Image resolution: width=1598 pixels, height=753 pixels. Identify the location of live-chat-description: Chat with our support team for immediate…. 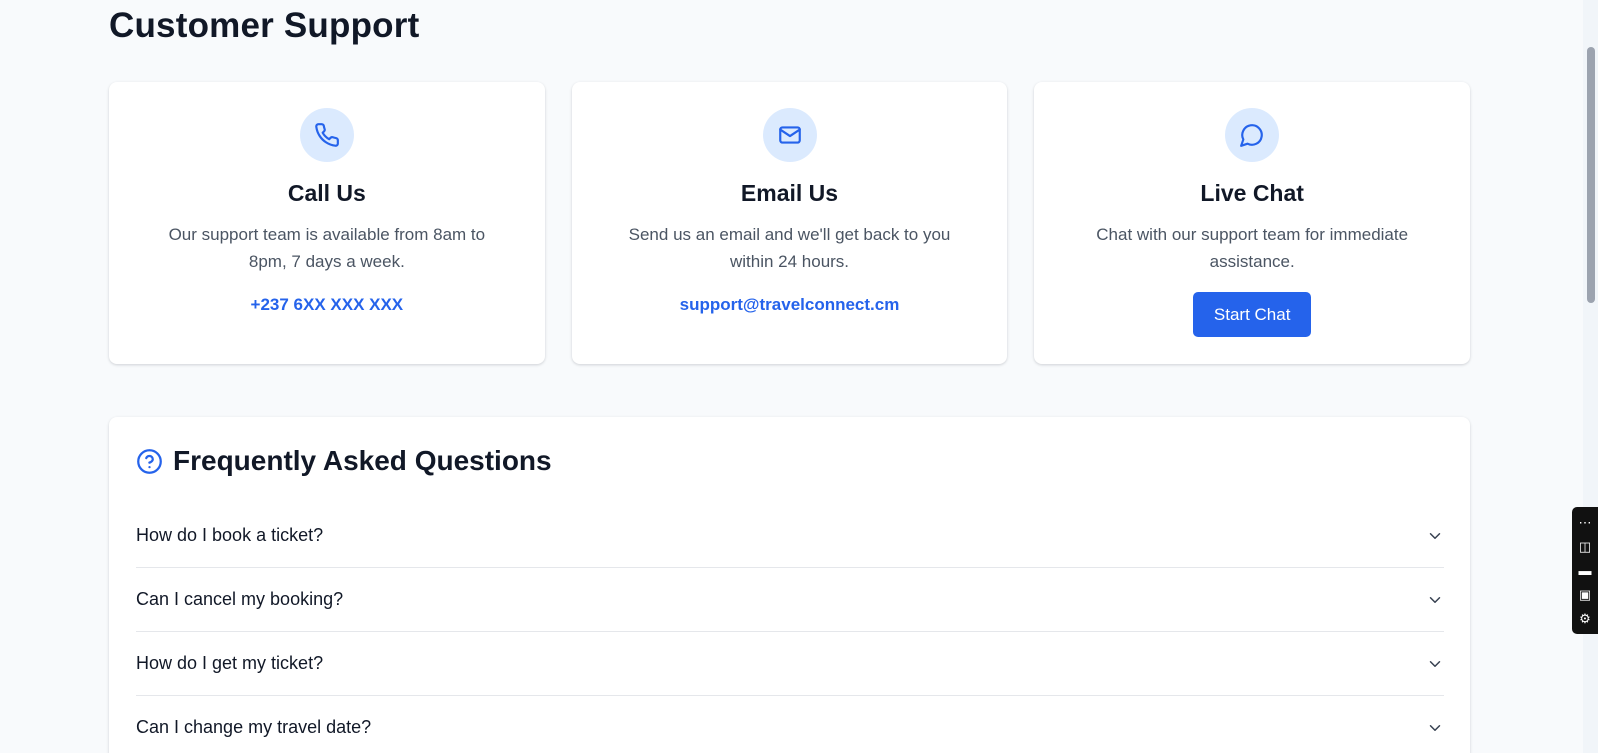
(1252, 248).